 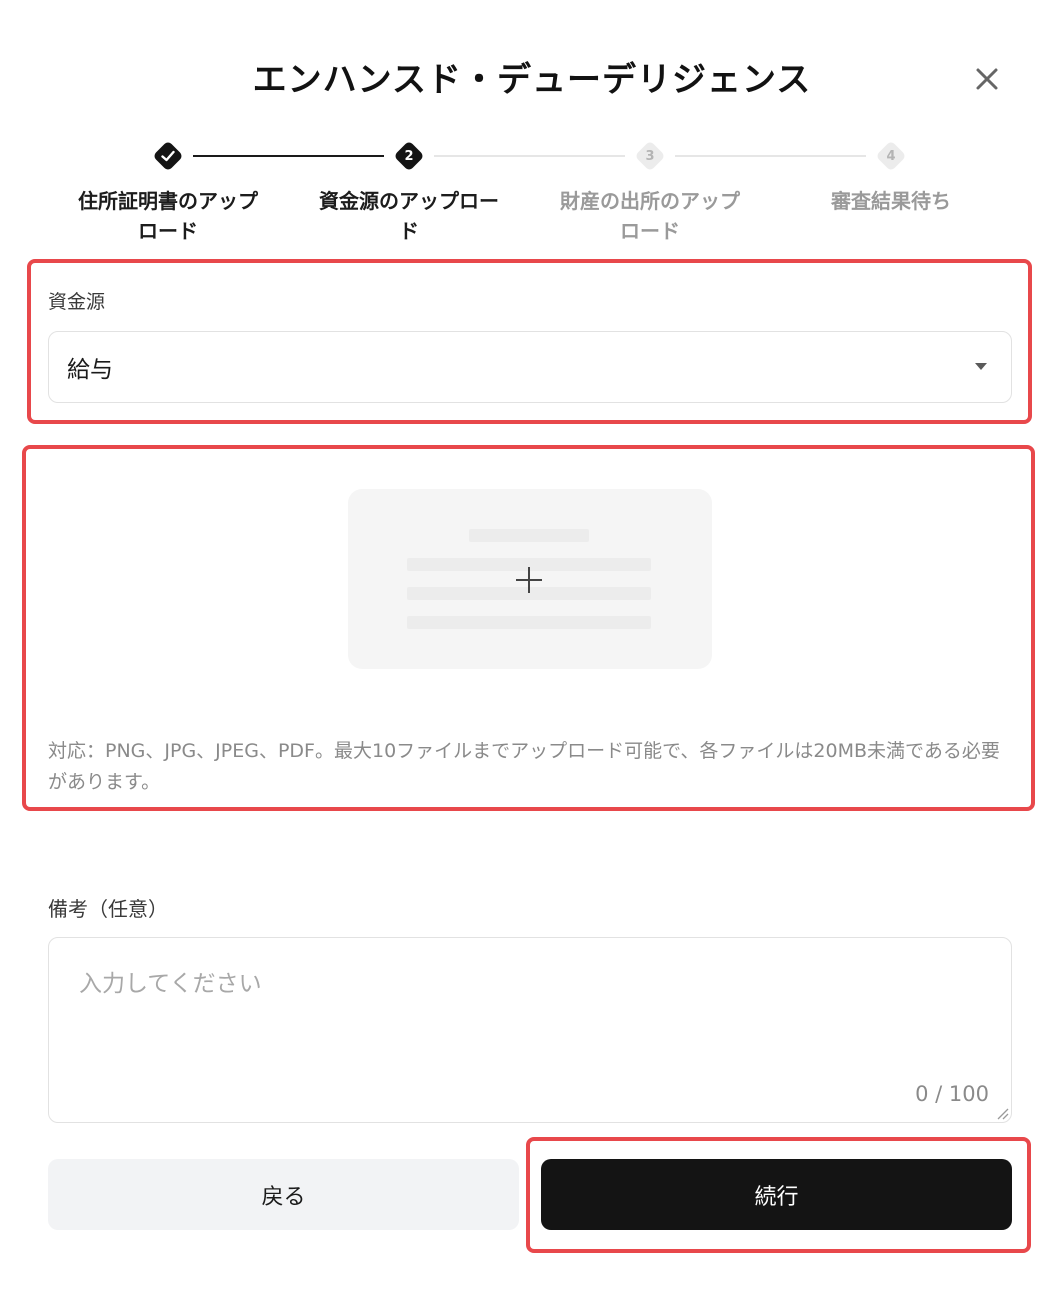 I want to click on step-3-marker: 3, so click(x=650, y=156).